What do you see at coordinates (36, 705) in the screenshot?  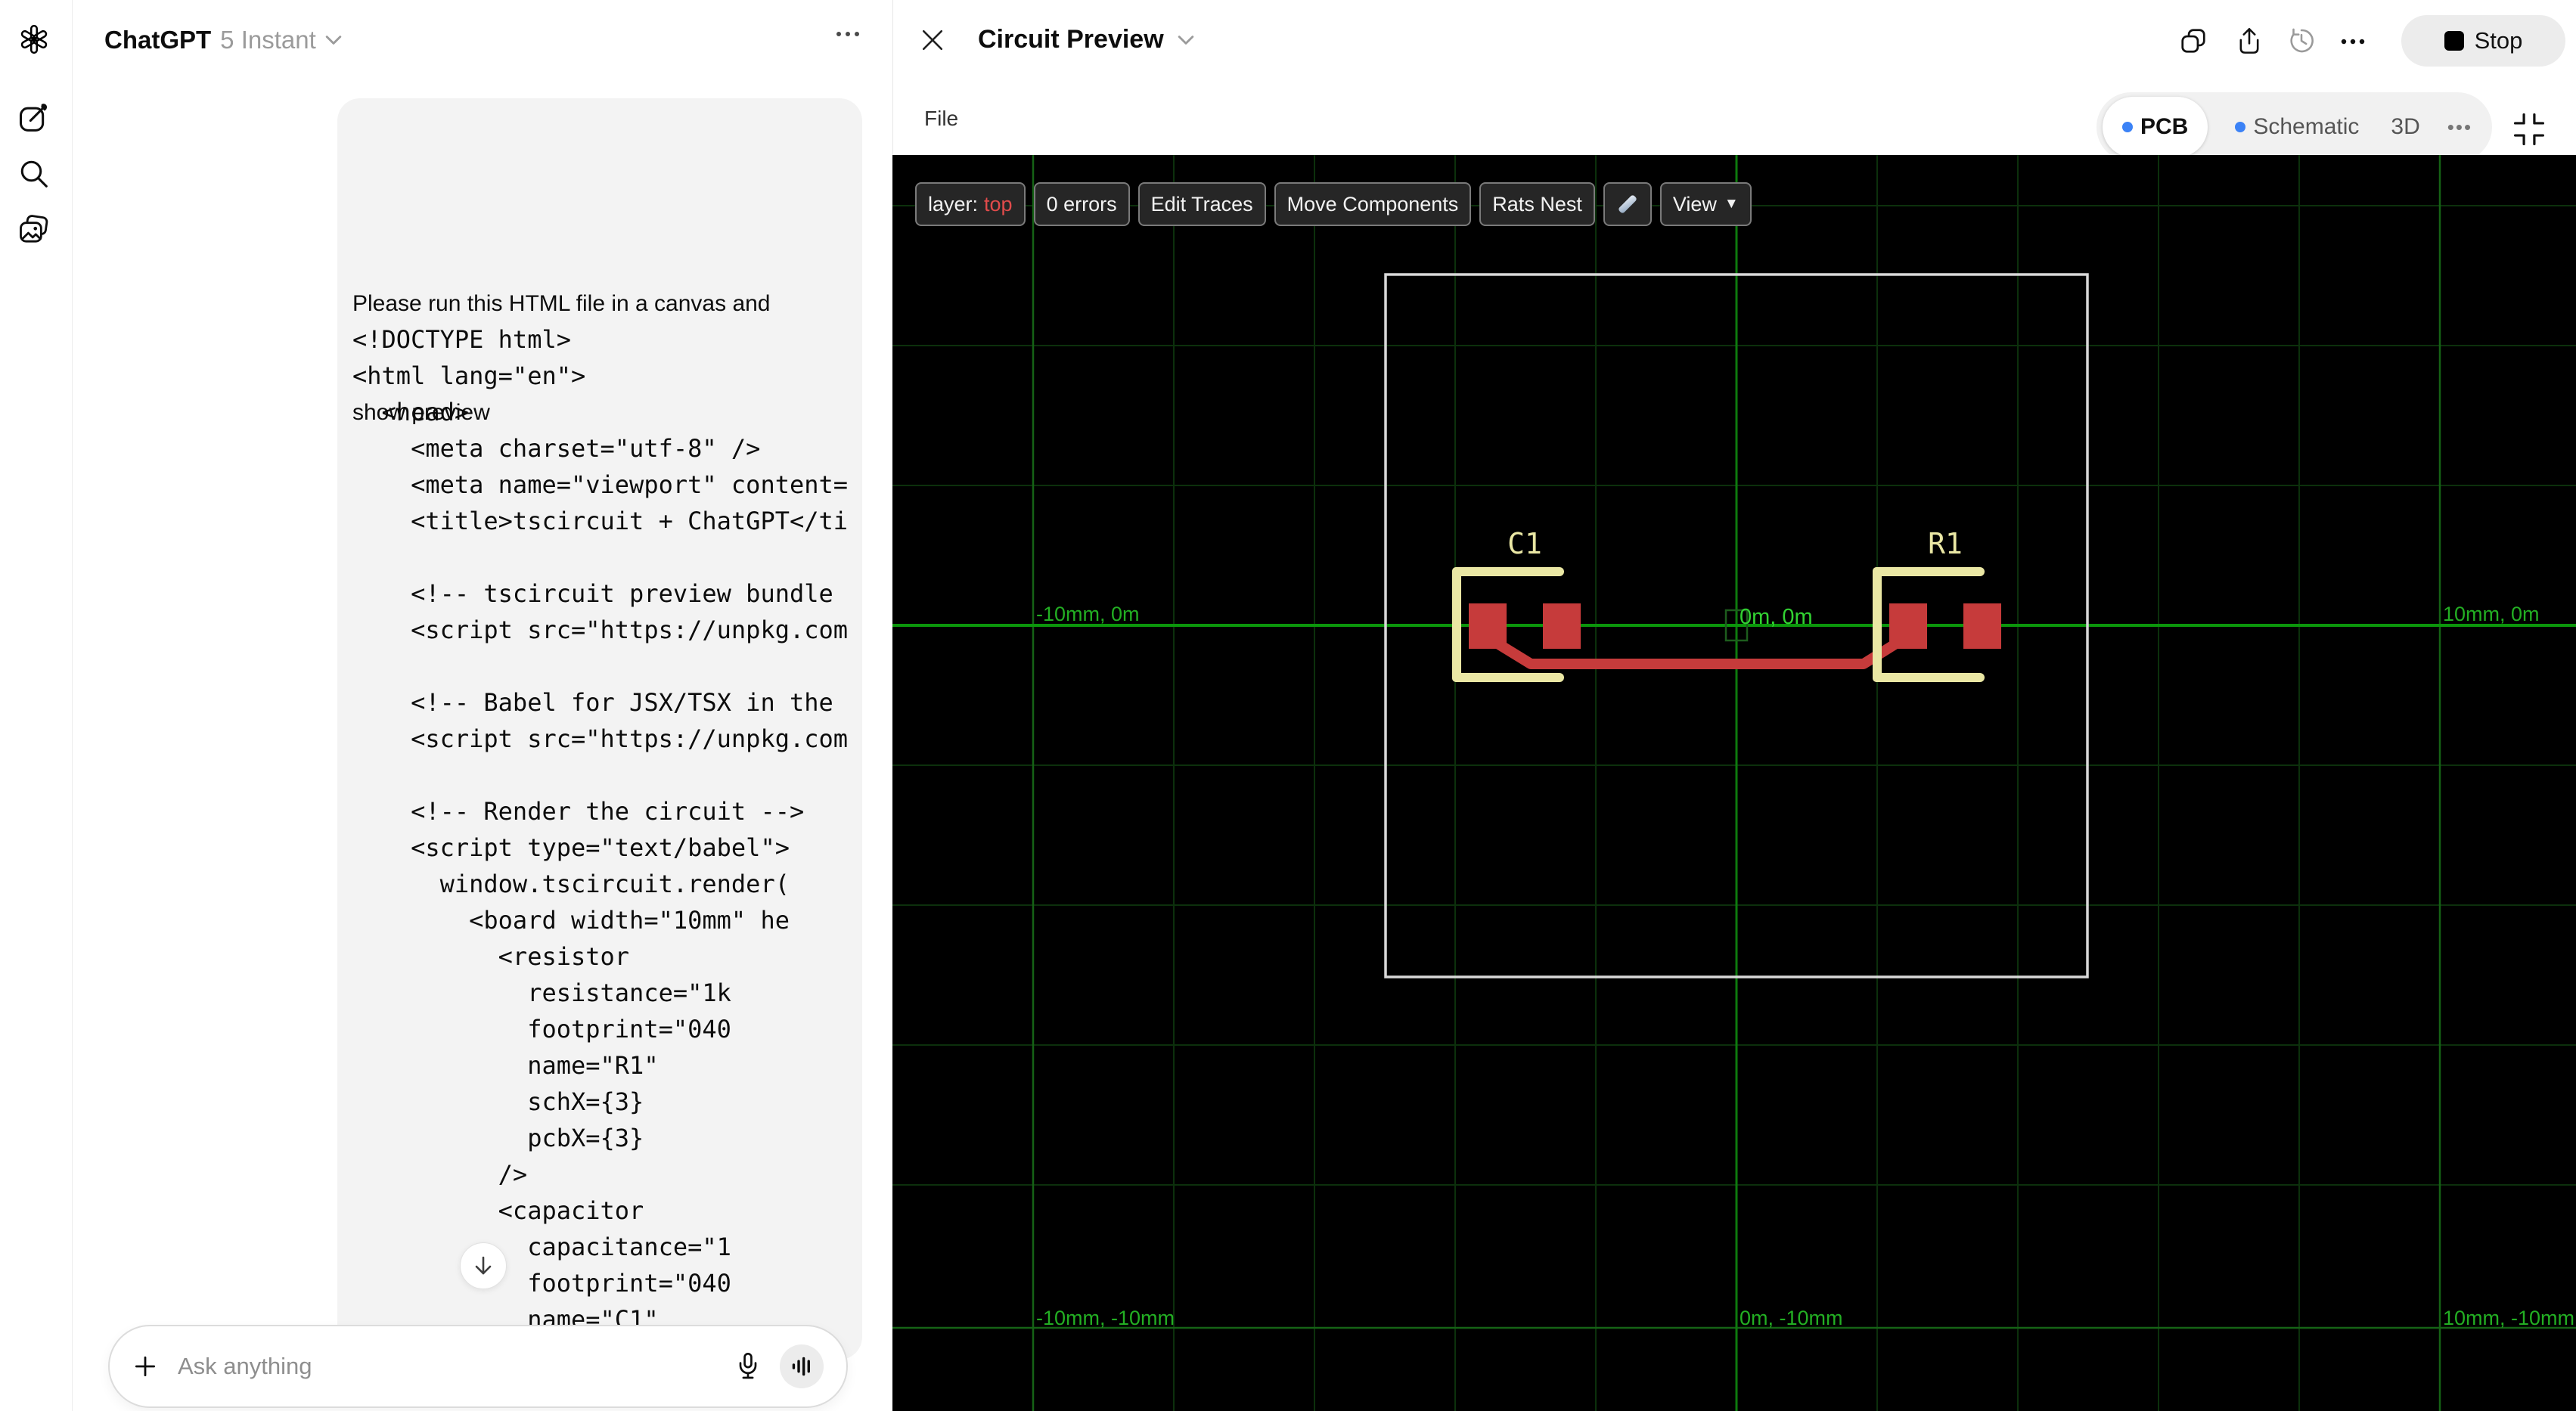 I see `icon-rail` at bounding box center [36, 705].